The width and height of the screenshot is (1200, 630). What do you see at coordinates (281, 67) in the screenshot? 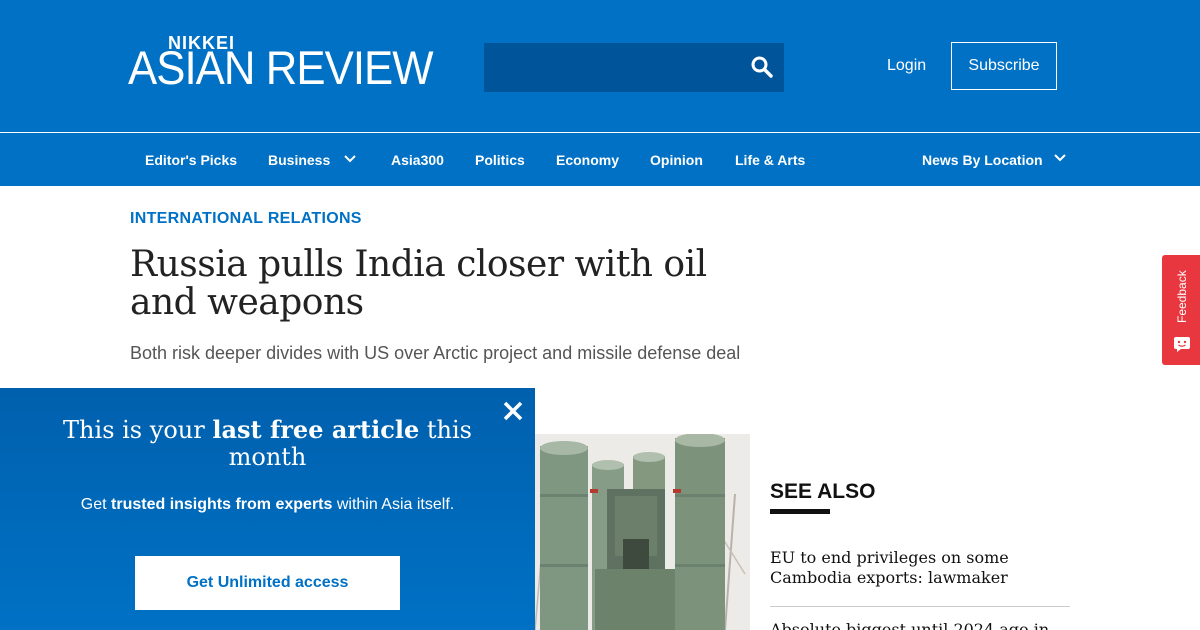
I see `logo-asian-review: ASIAN REVIEW` at bounding box center [281, 67].